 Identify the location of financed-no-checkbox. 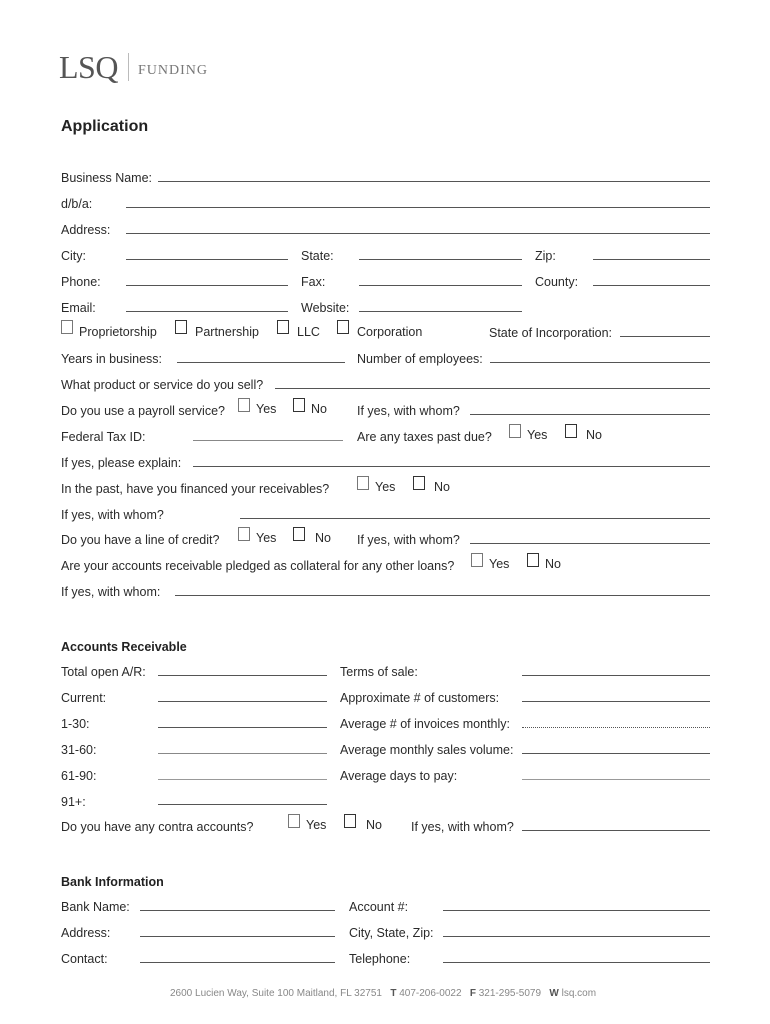
(419, 483).